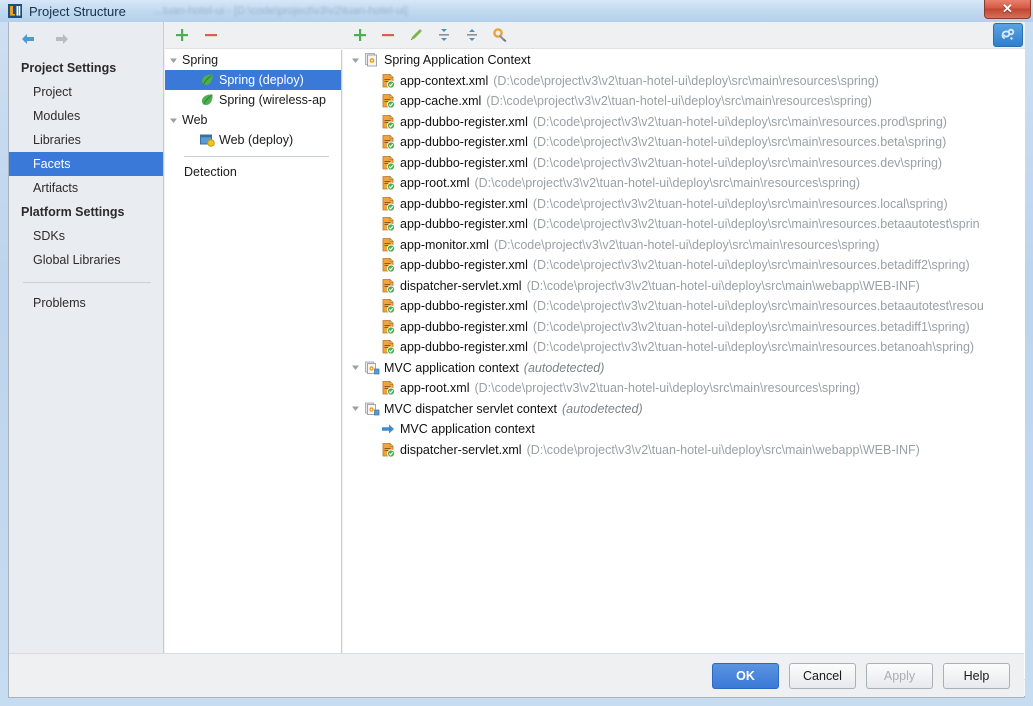 This screenshot has height=706, width=1033. I want to click on dialog-button-bar: OK Cancel Apply Help, so click(516, 675).